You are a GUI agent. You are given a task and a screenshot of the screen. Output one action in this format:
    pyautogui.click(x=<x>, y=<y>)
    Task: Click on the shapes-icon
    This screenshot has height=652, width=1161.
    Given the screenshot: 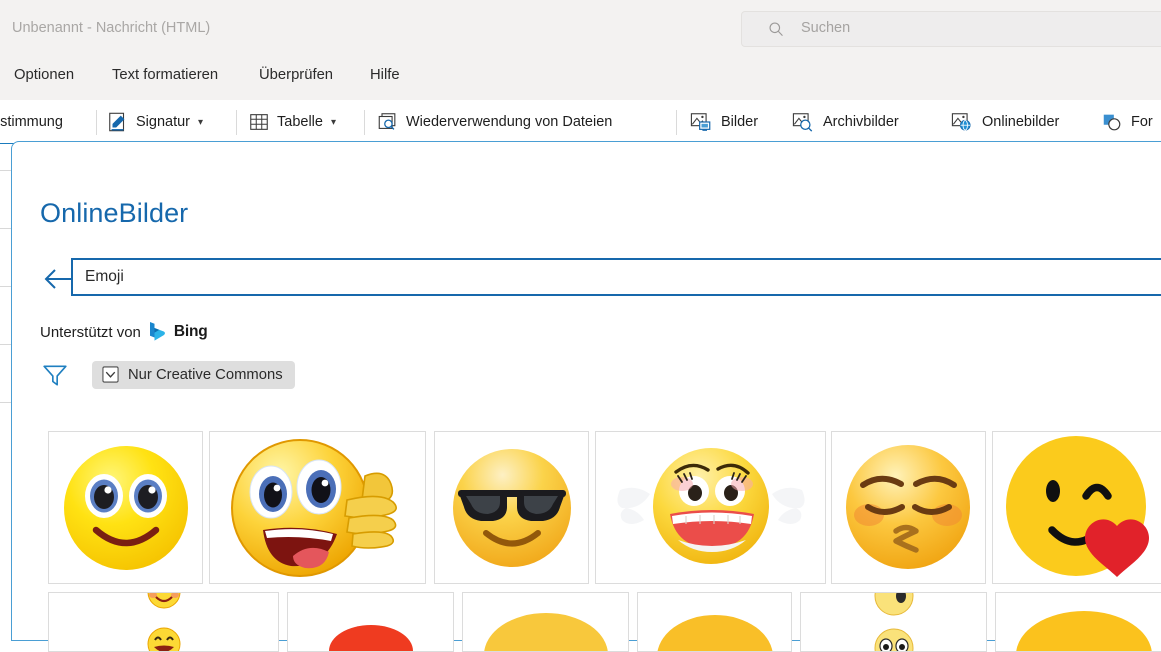 What is the action you would take?
    pyautogui.click(x=1112, y=122)
    